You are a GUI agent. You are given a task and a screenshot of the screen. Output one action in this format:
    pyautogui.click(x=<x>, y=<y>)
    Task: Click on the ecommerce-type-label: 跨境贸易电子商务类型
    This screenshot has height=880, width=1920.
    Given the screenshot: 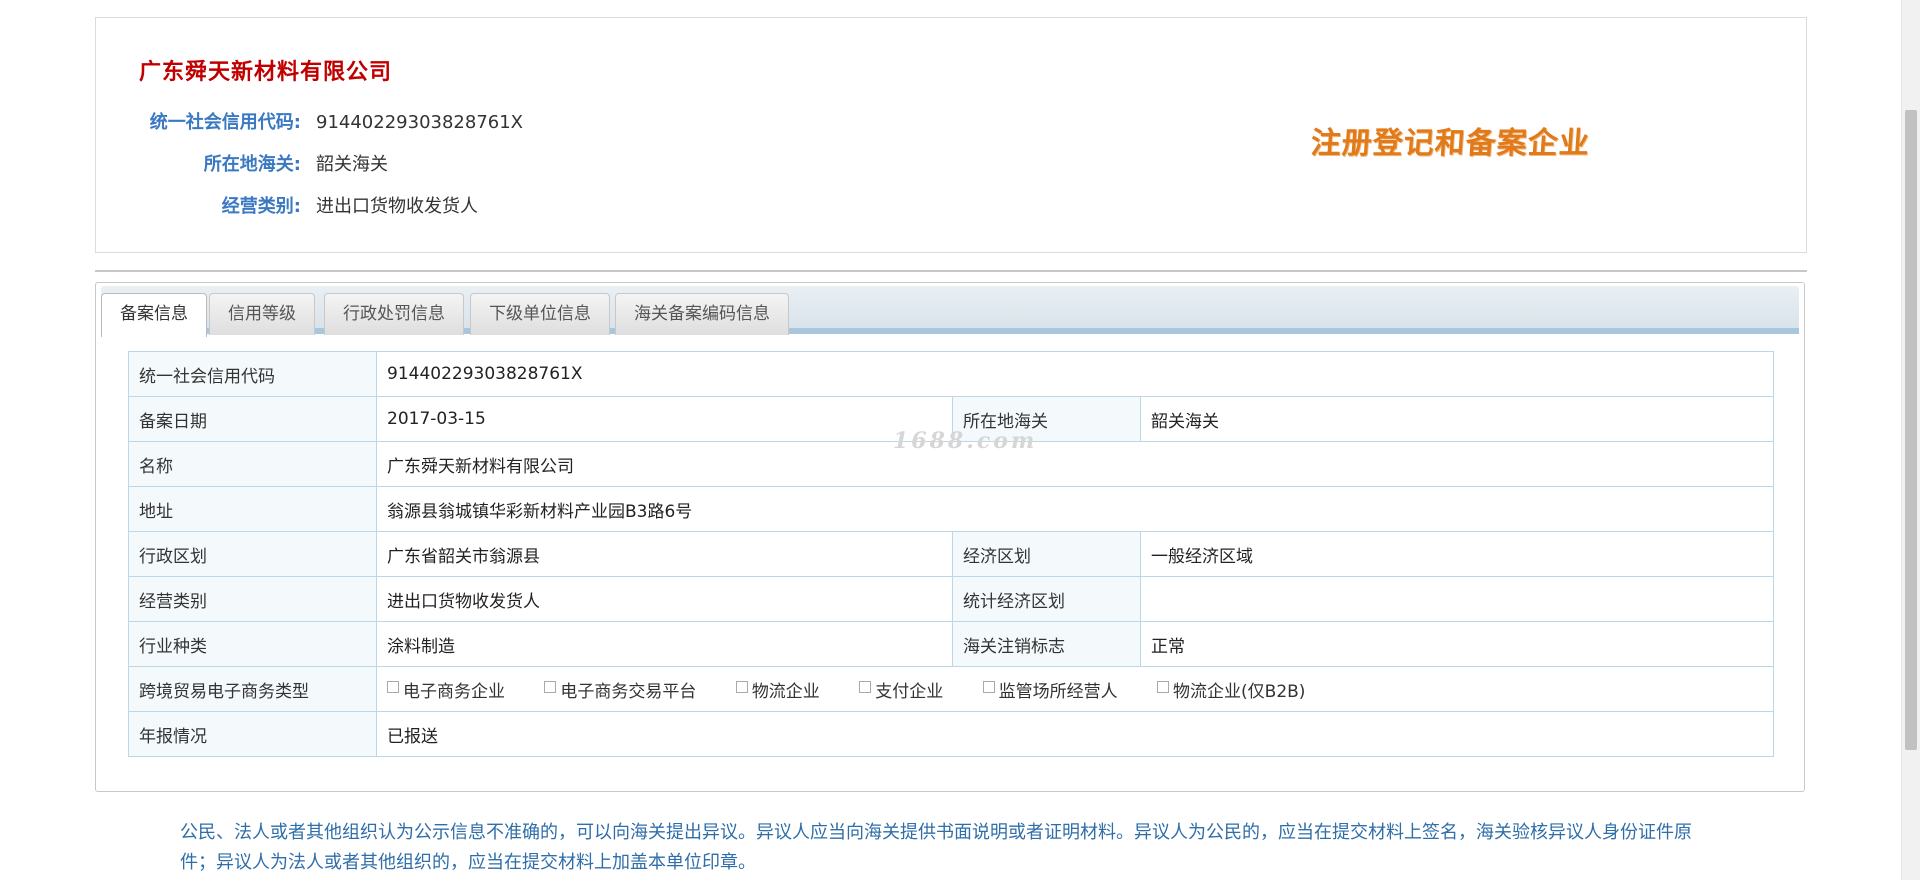 What is the action you would take?
    pyautogui.click(x=252, y=689)
    